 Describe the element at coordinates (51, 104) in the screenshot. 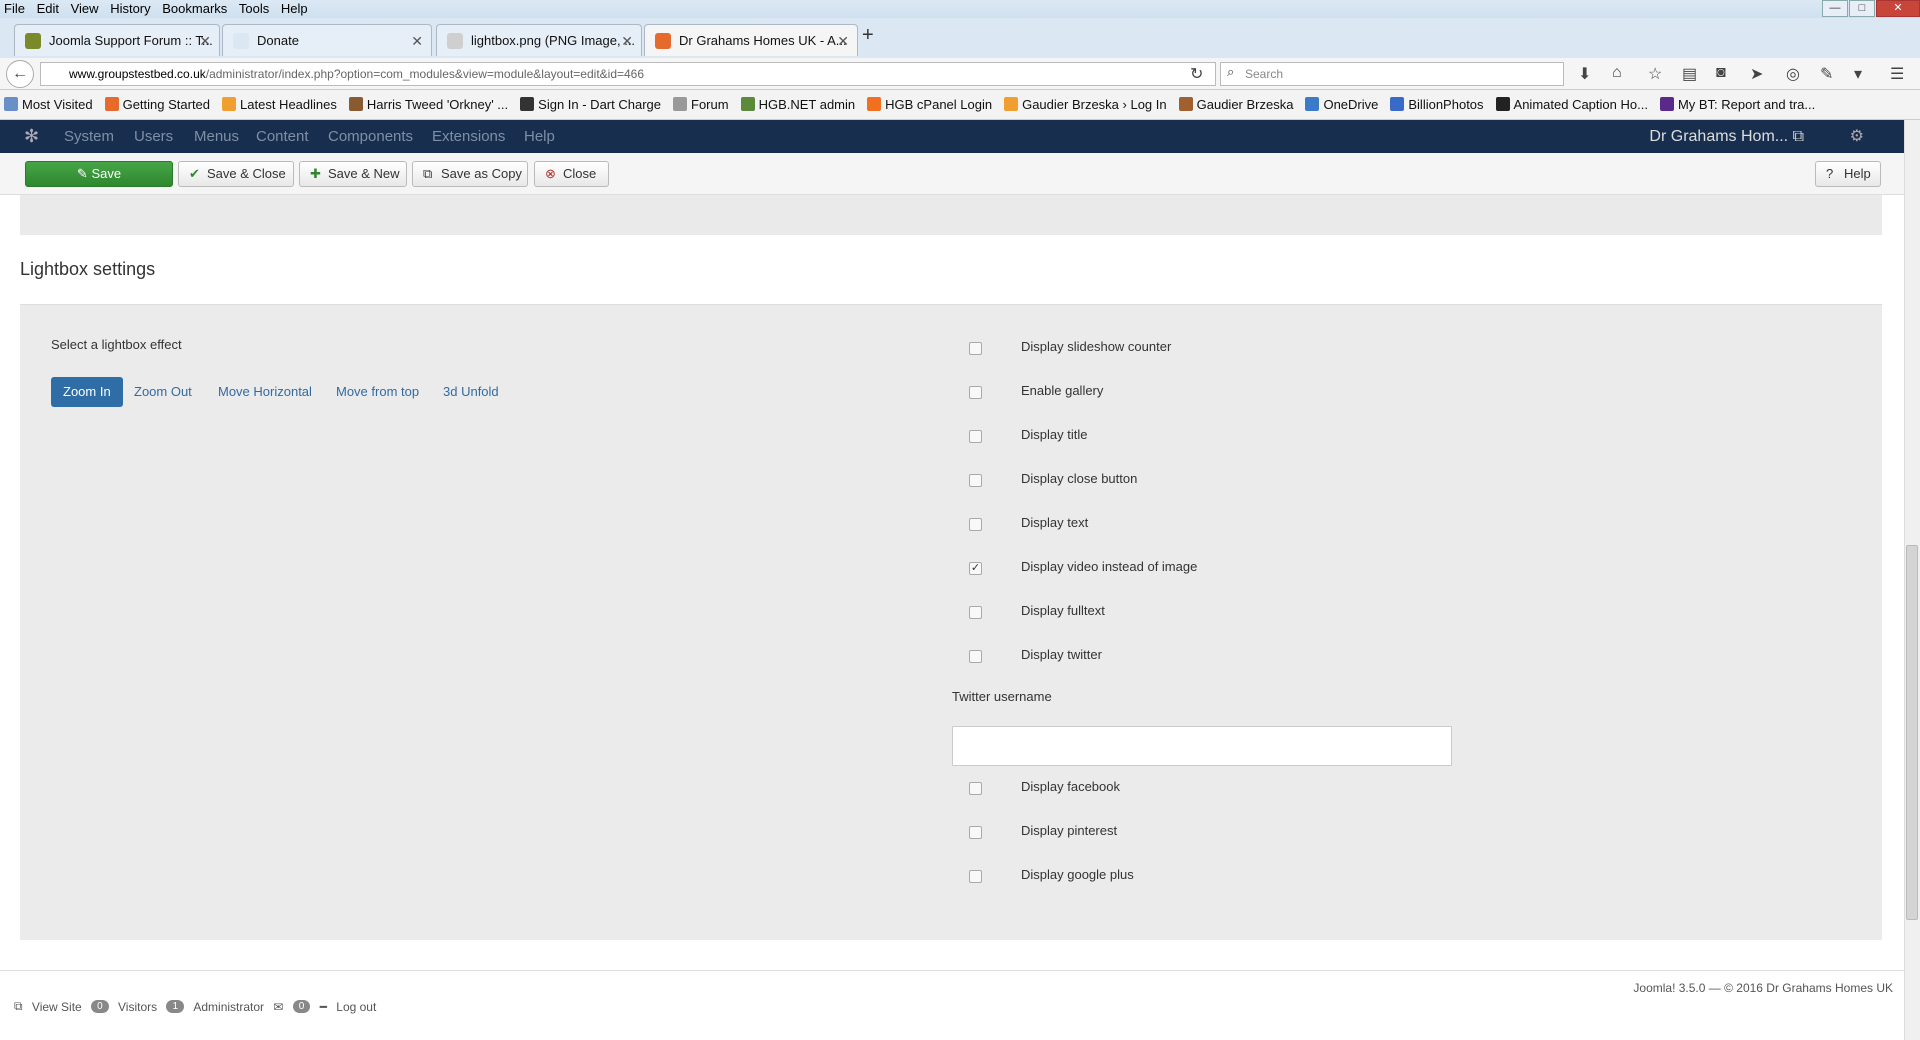

I see `bookmark-item: Most Visited` at that location.